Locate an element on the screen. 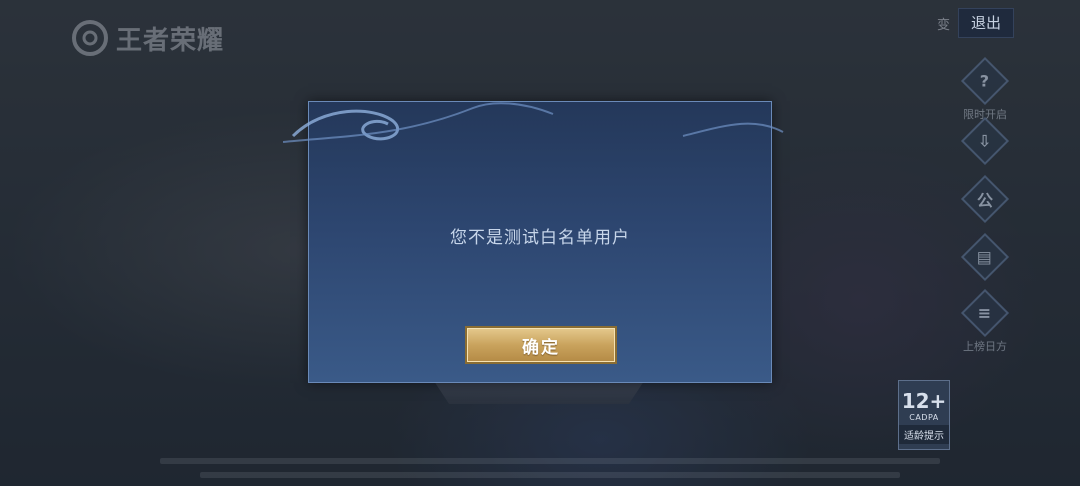  cloud-ornament-icon is located at coordinates (533, 122).